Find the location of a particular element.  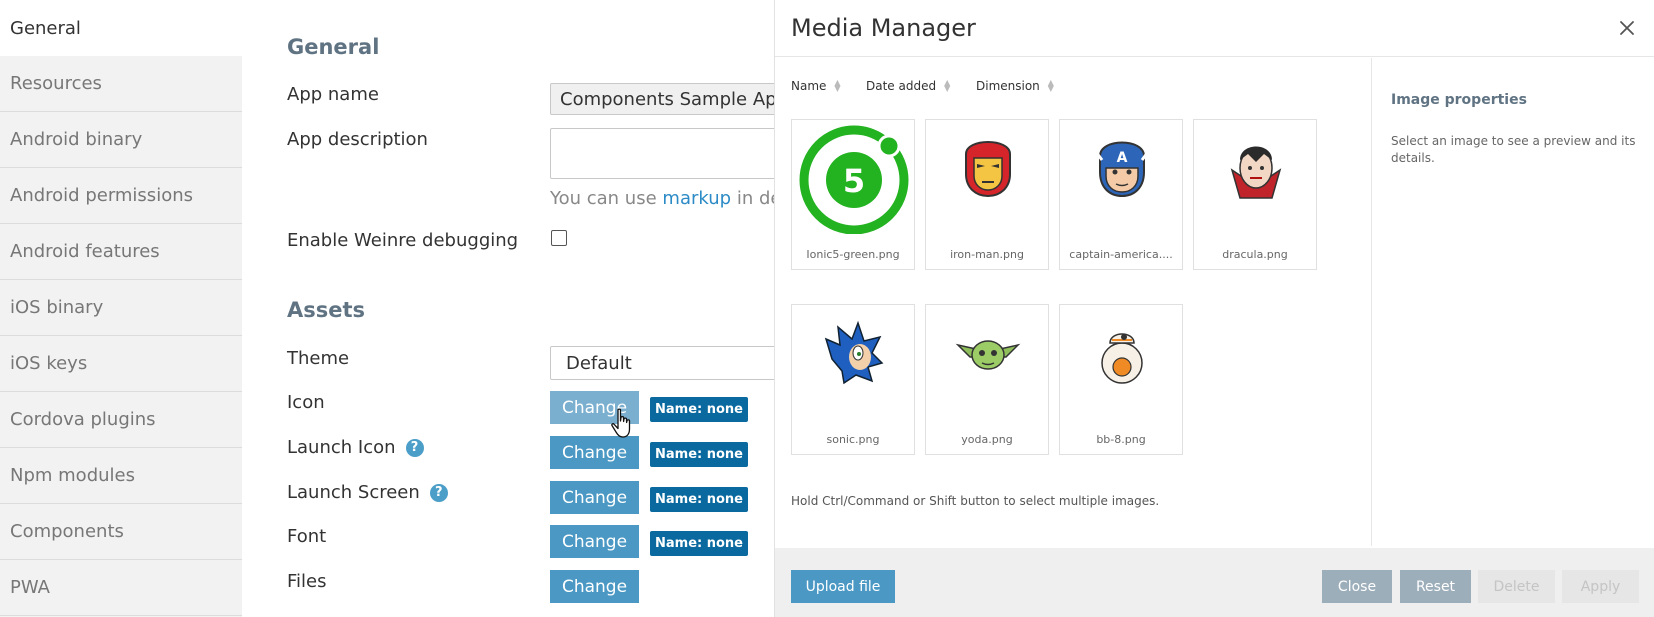

modal-header: Media Manager is located at coordinates (1214, 28).